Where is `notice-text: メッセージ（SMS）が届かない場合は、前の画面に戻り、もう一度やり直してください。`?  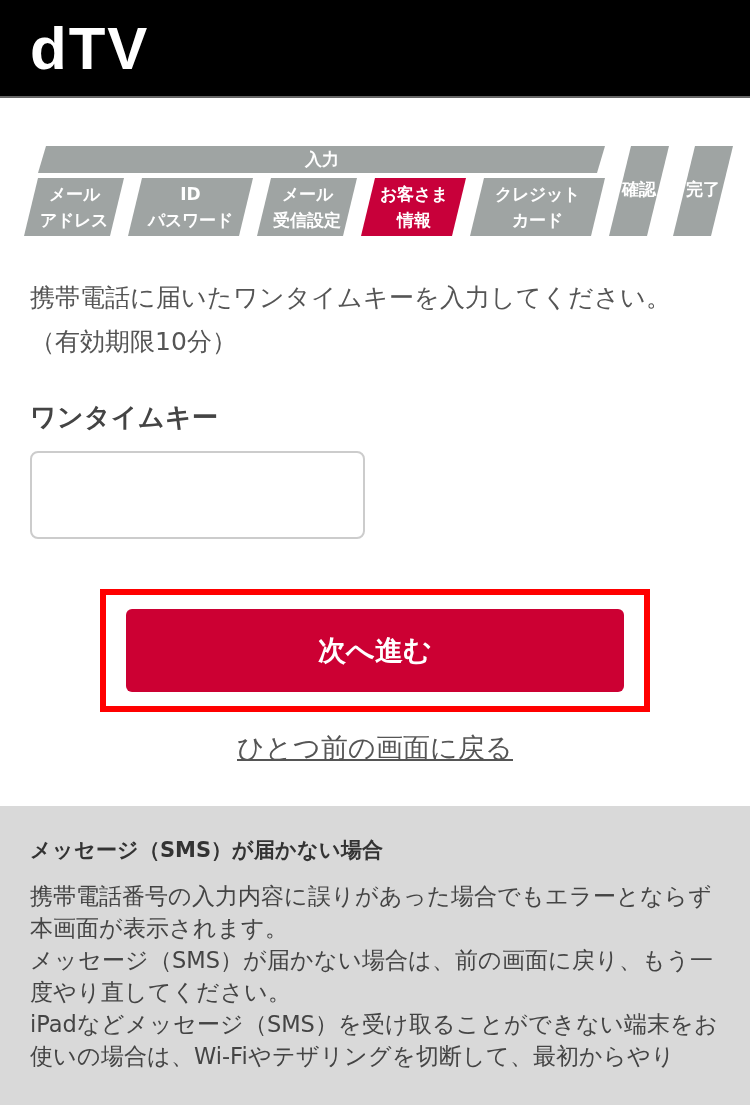
notice-text: メッセージ（SMS）が届かない場合は、前の画面に戻り、もう一度やり直してください。 is located at coordinates (372, 976).